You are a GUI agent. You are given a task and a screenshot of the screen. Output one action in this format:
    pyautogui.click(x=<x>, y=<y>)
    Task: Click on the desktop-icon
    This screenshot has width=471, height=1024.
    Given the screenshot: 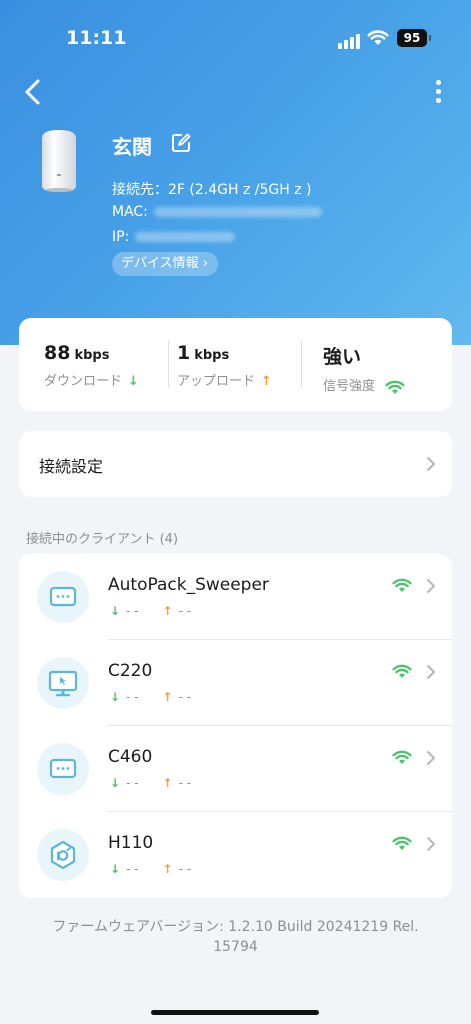 What is the action you would take?
    pyautogui.click(x=63, y=683)
    